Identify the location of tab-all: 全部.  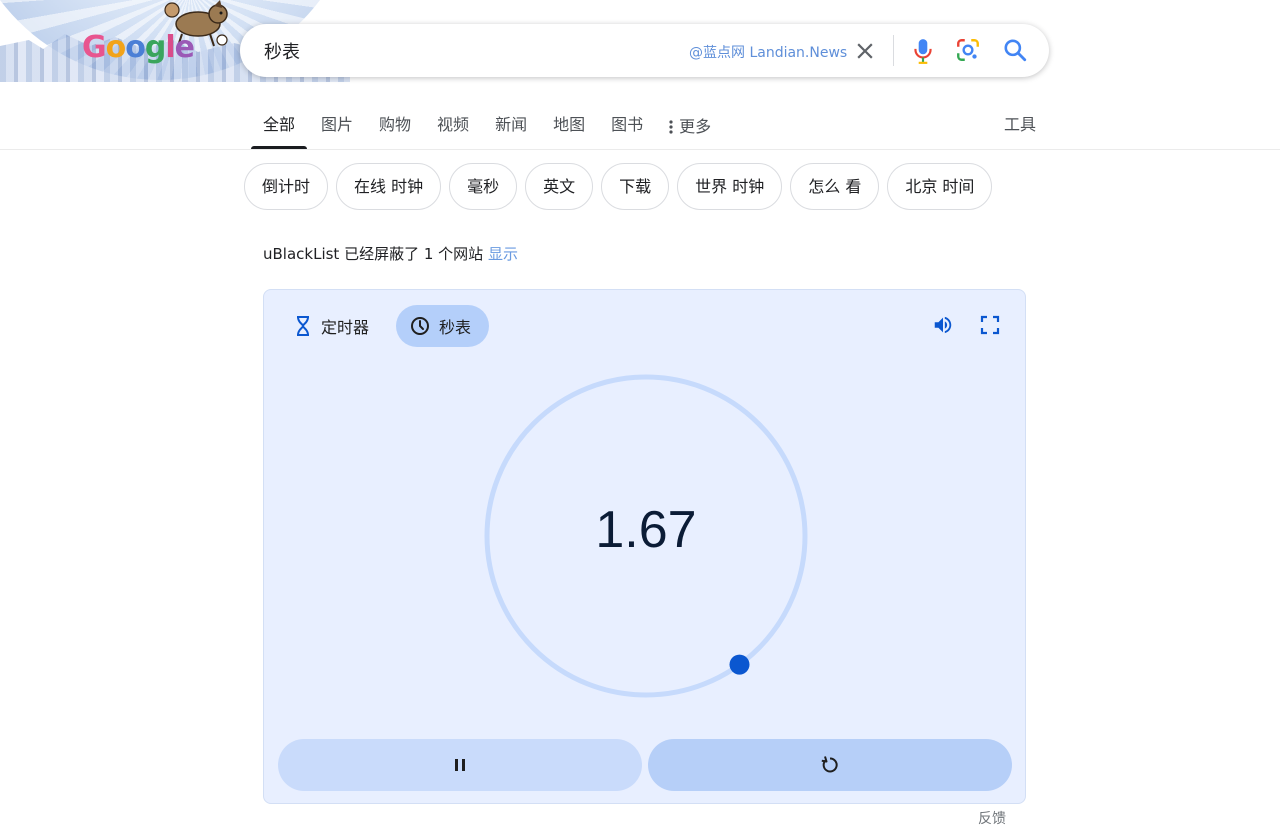
(279, 127).